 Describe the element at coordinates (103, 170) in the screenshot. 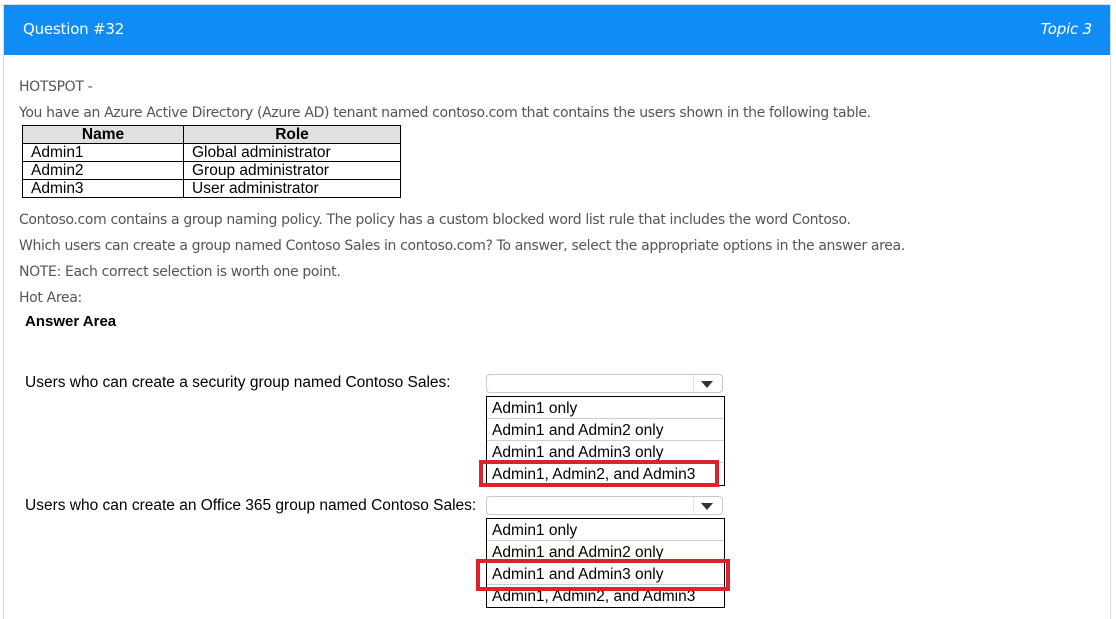

I see `table-cell-name: Admin2` at that location.